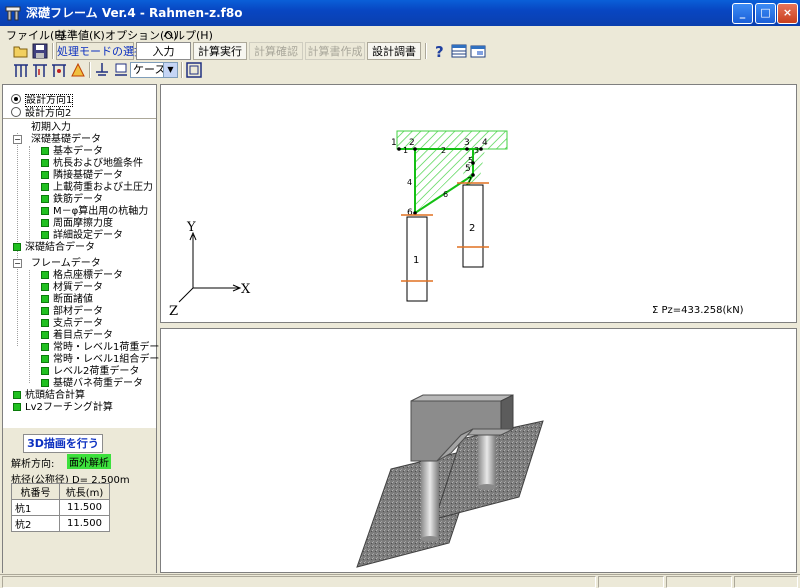  I want to click on window-icon, so click(478, 51).